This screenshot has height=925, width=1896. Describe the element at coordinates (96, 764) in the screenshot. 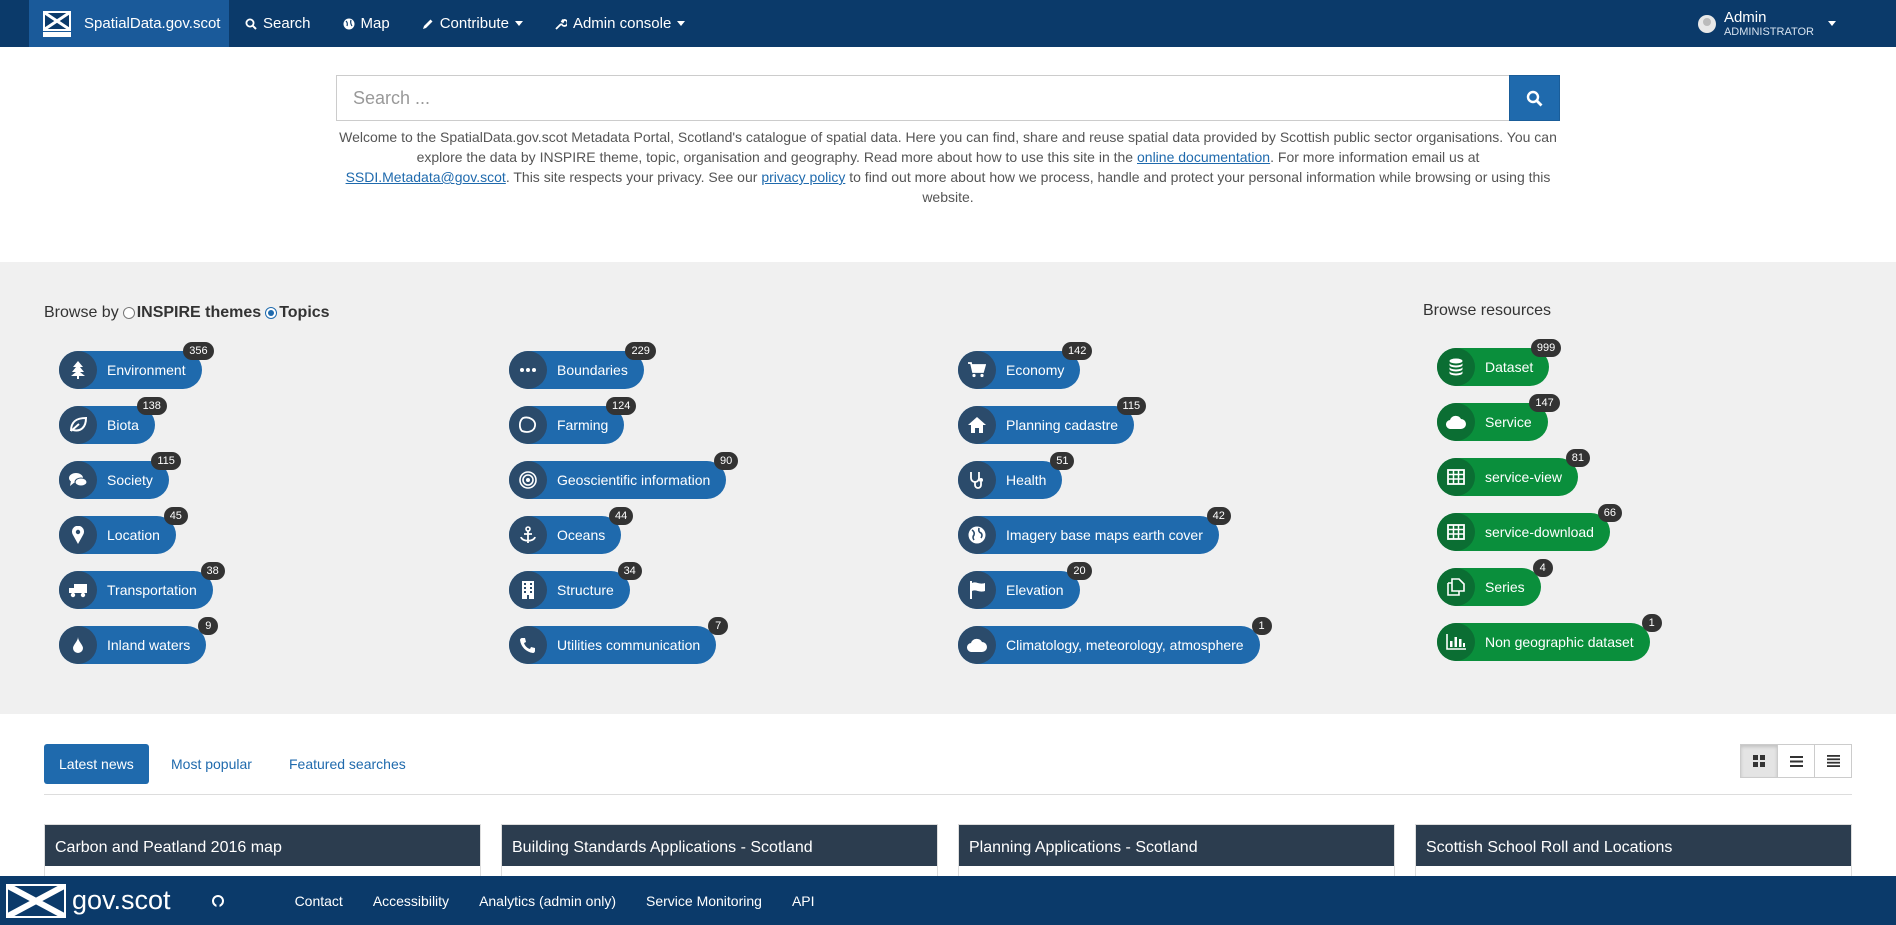

I see `tab-latest-news: Latest news` at that location.